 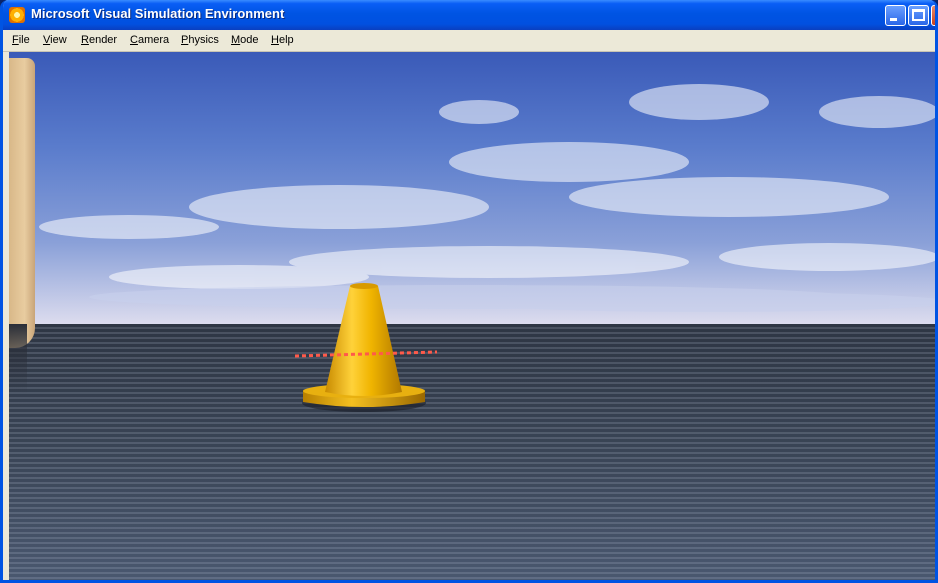 I want to click on menu-physics-label: hysics, so click(x=203, y=40).